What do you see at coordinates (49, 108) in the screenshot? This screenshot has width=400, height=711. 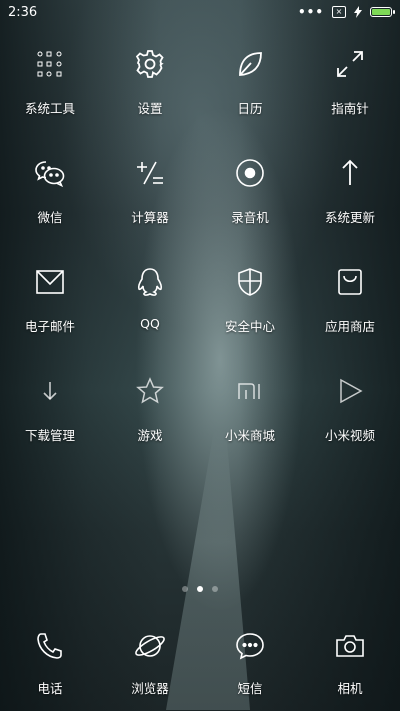 I see `app-label: 系统工具` at bounding box center [49, 108].